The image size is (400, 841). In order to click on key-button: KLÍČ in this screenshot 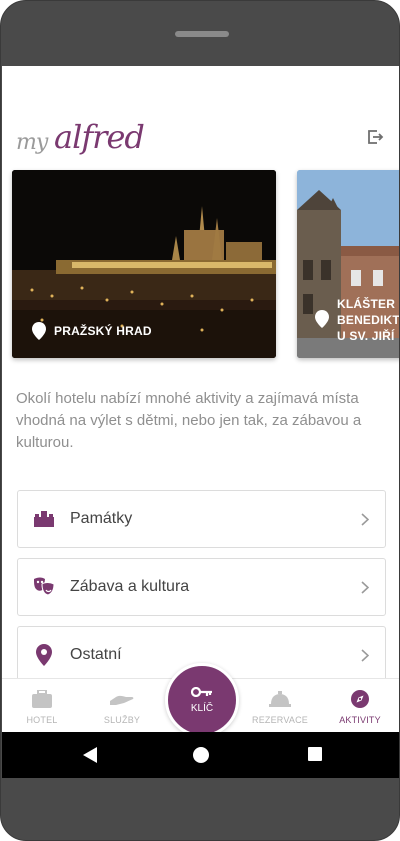, I will do `click(202, 697)`.